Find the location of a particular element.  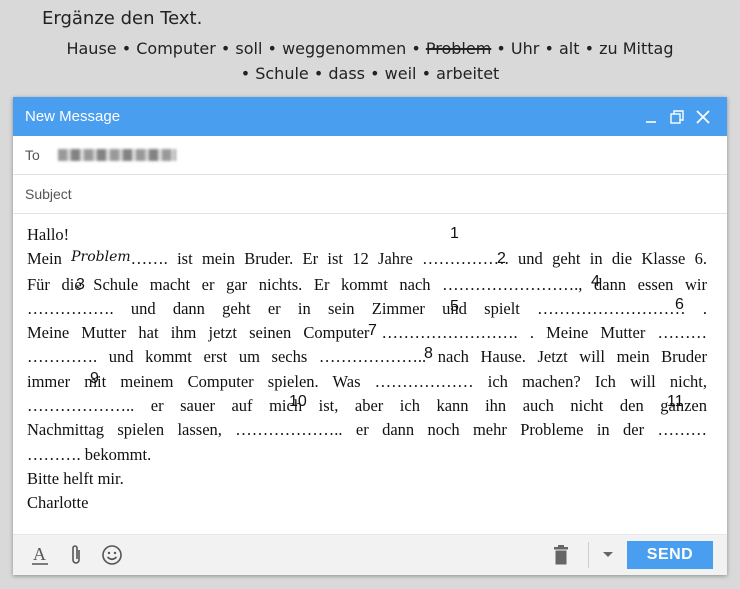

more-options-chevron-down-icon is located at coordinates (608, 555).